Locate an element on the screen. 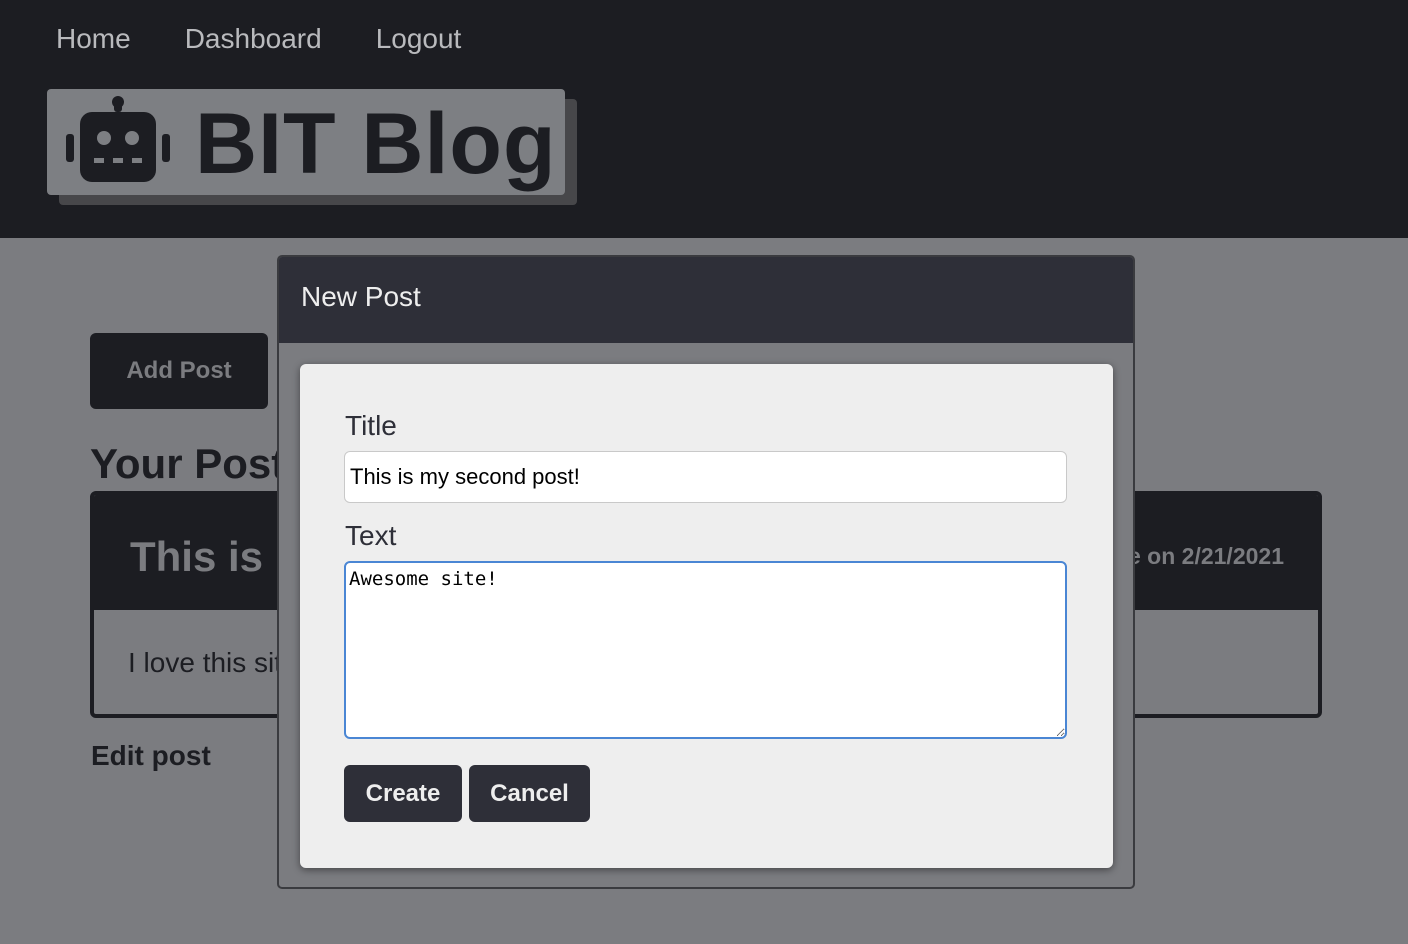  edit-post-link: Edit post is located at coordinates (151, 756).